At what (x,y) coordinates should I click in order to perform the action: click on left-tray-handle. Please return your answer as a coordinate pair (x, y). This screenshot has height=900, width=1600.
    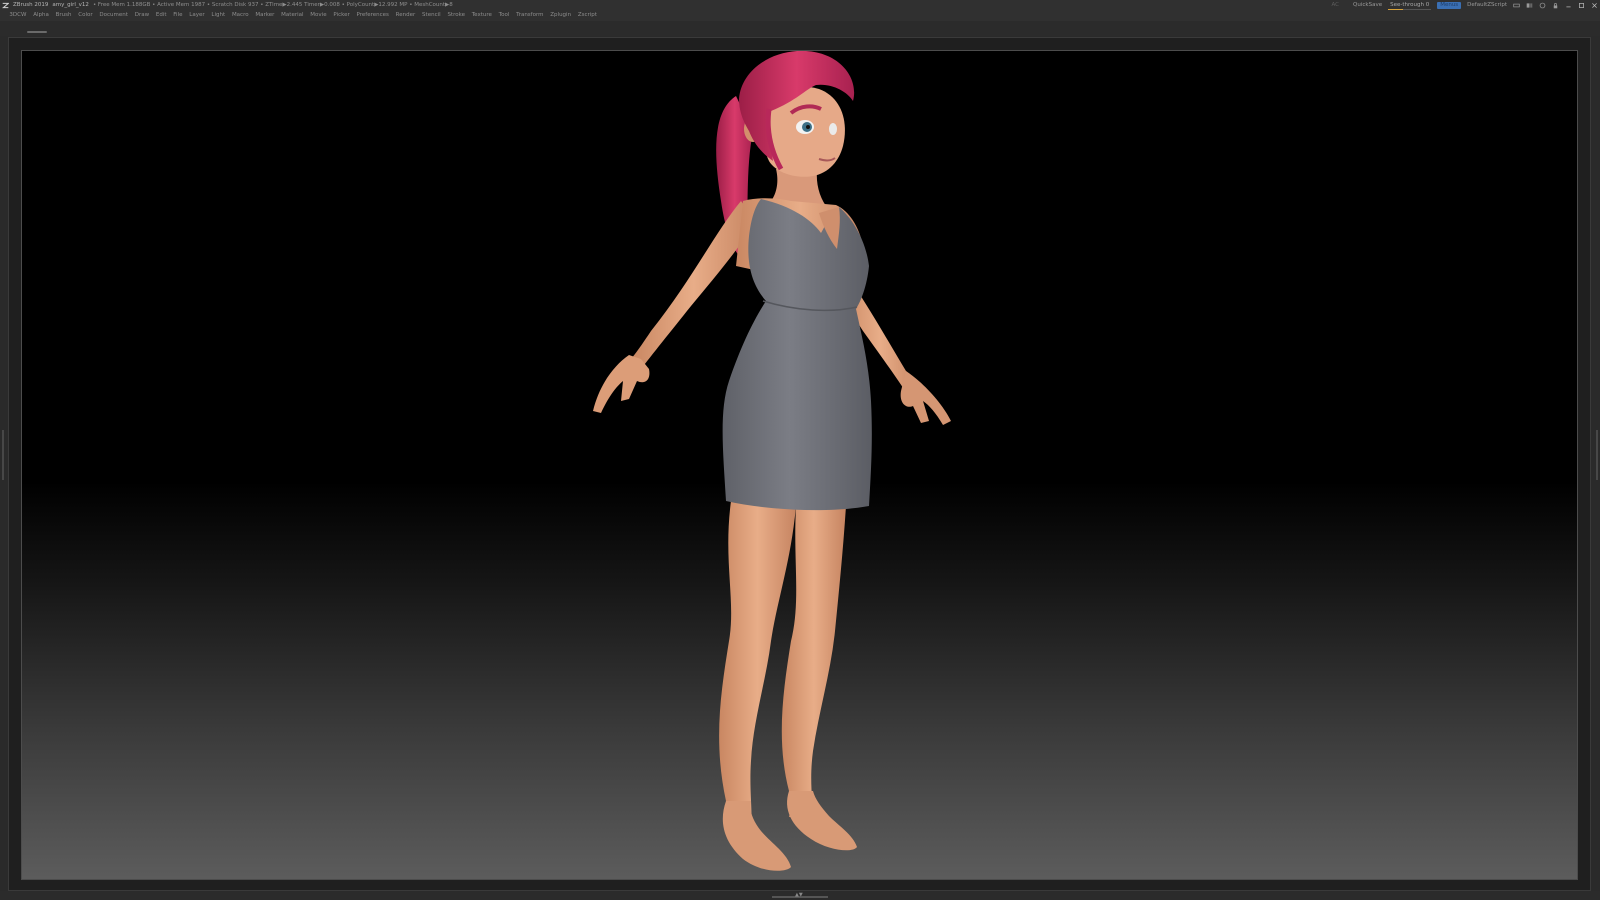
    Looking at the image, I should click on (3, 455).